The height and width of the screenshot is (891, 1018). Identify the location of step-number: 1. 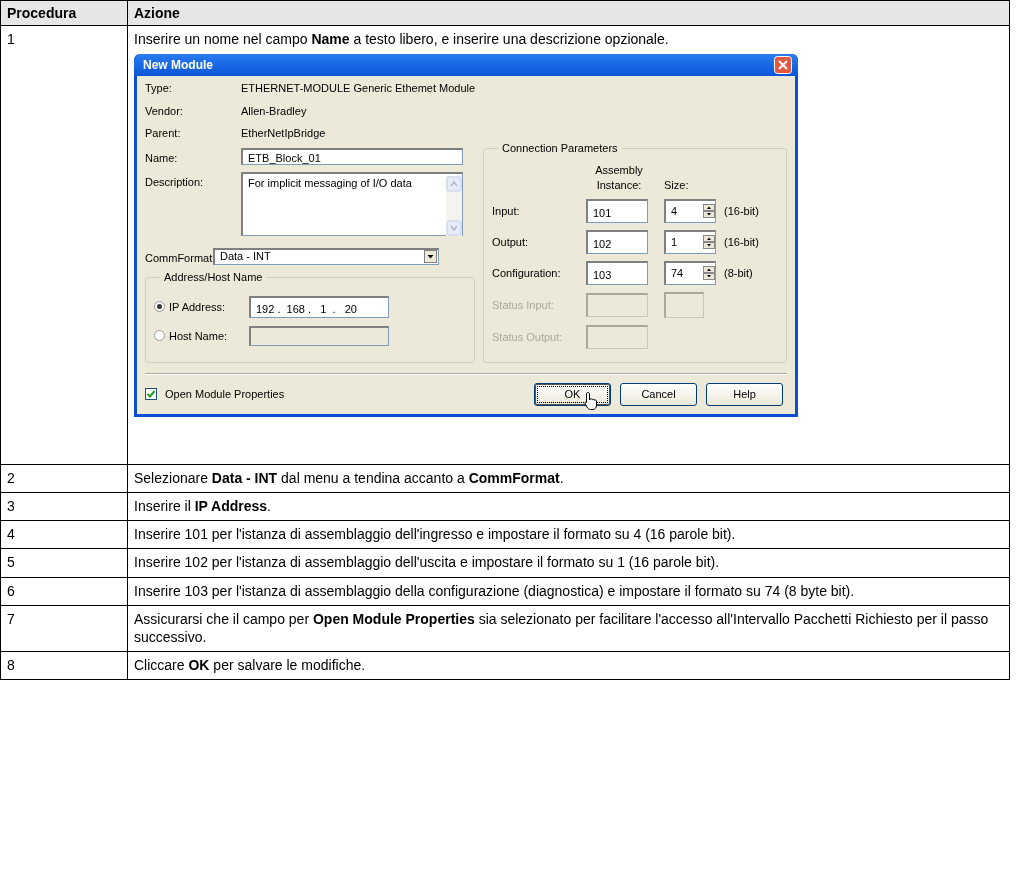
(64, 245).